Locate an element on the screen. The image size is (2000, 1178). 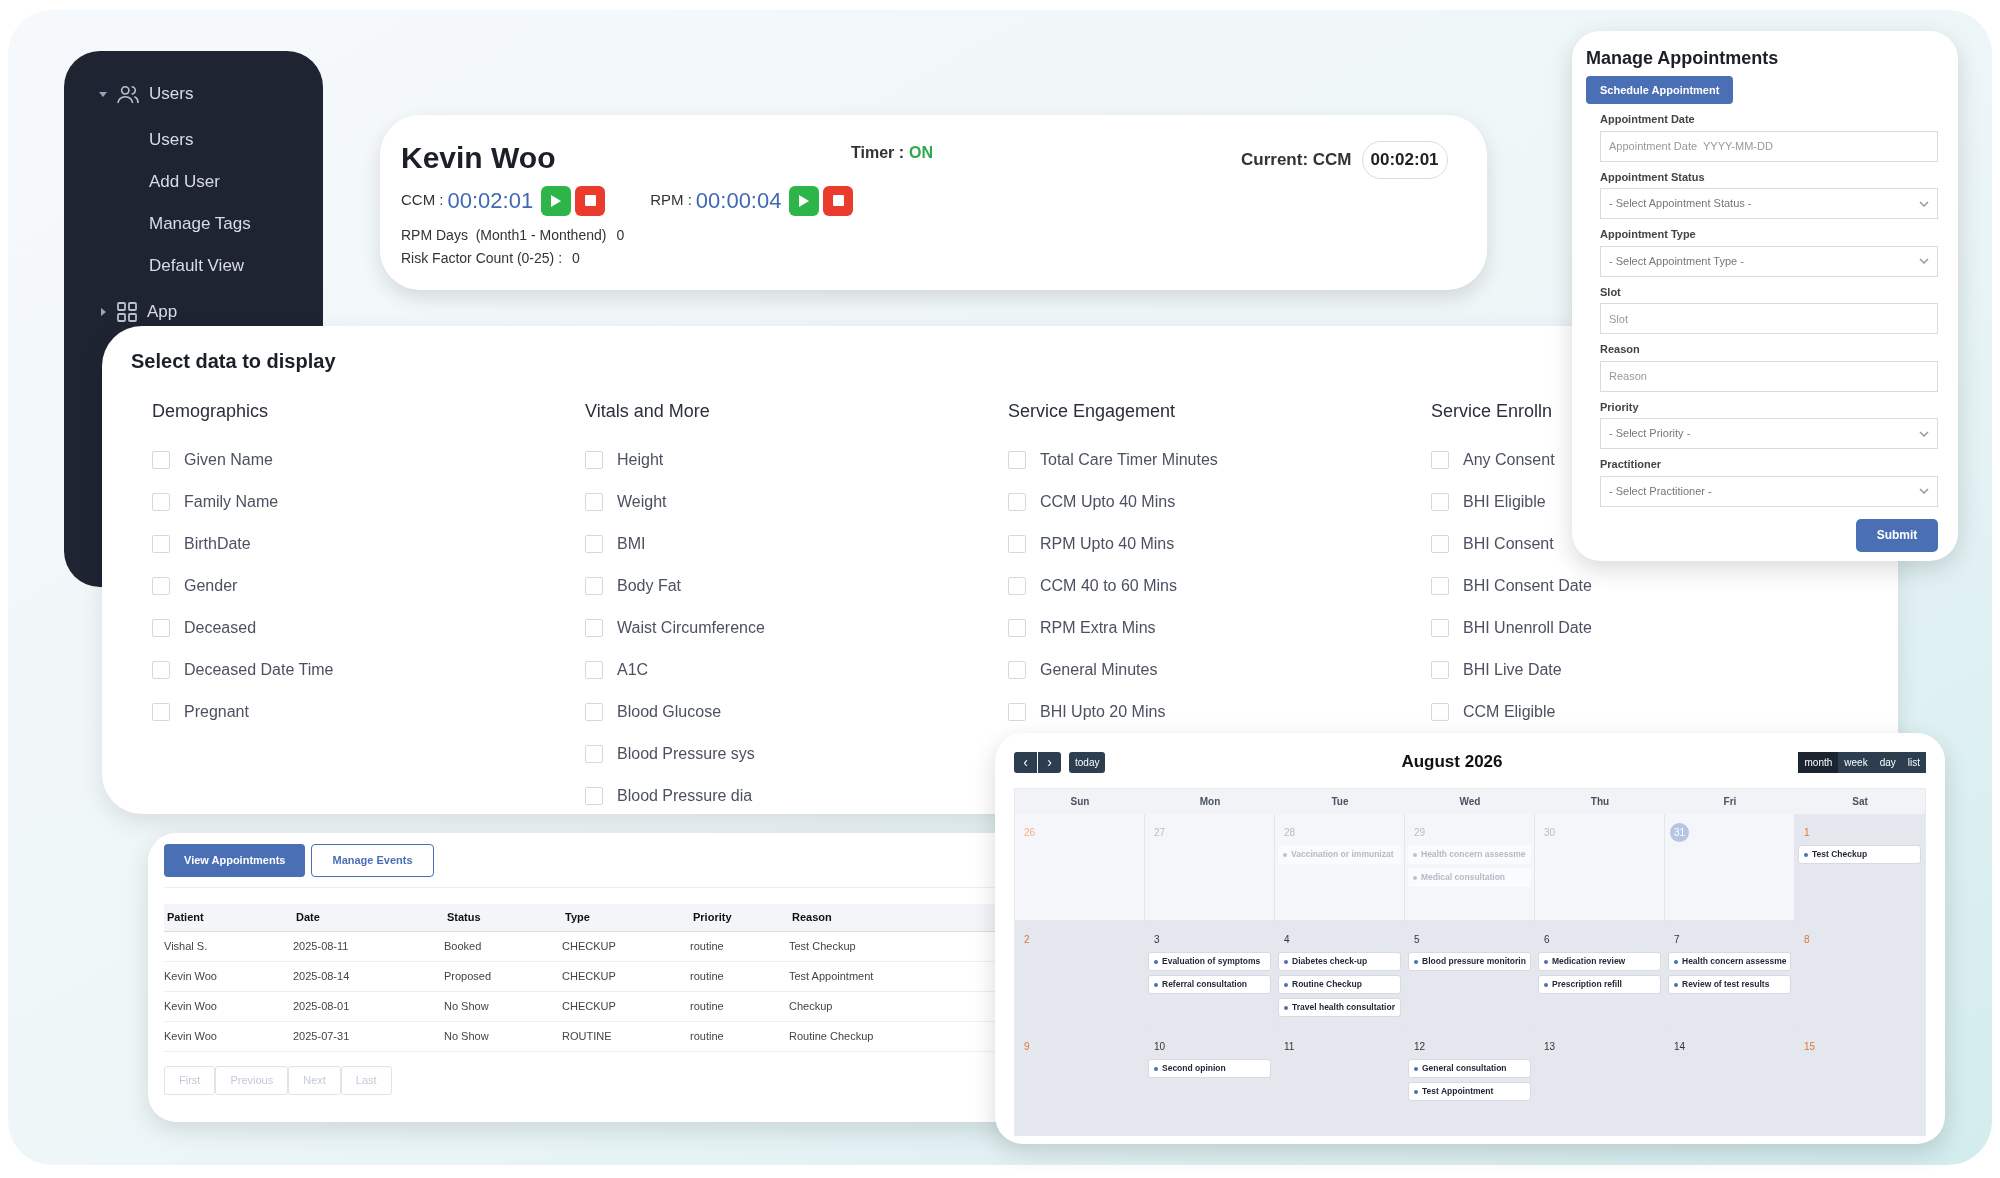
calendar-event: Test Checkup is located at coordinates (1859, 854).